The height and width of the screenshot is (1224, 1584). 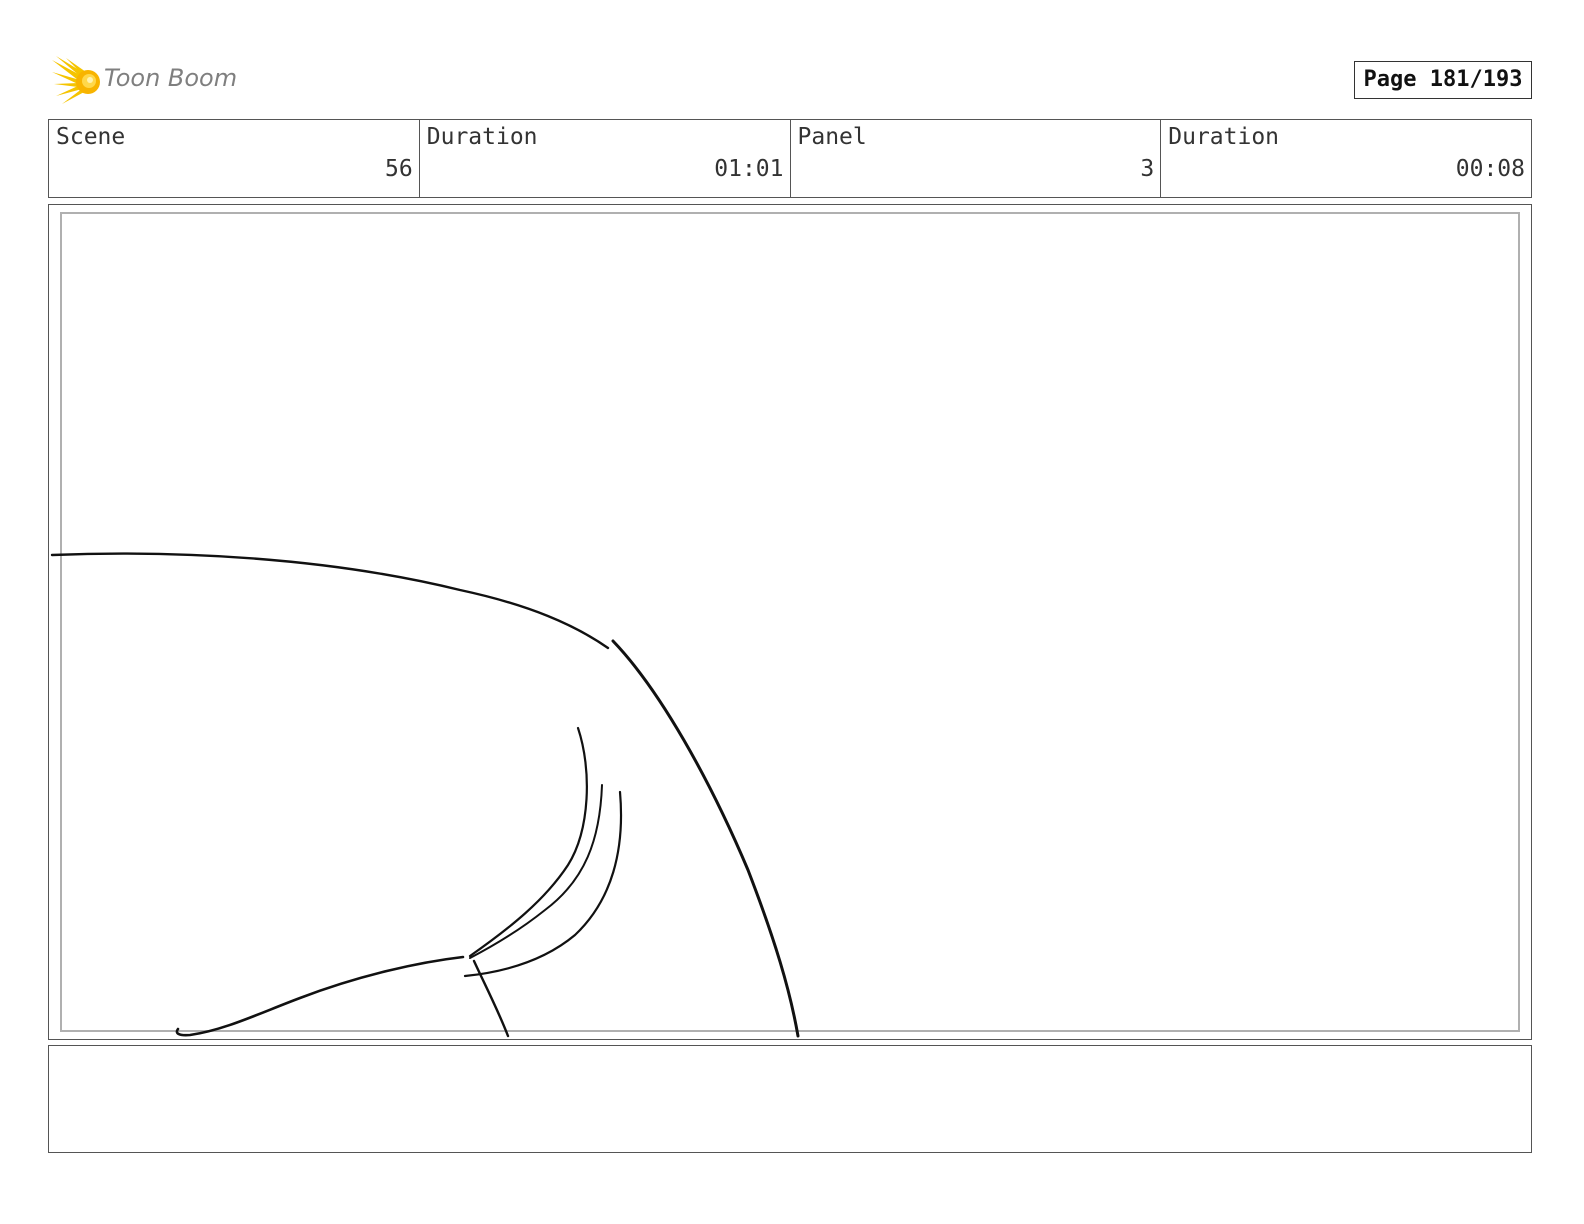 I want to click on scene-value: 56, so click(x=399, y=169).